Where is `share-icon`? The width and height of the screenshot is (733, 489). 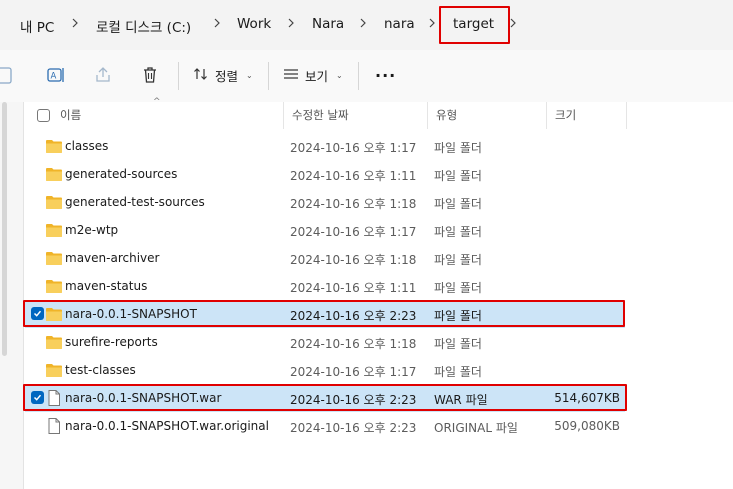 share-icon is located at coordinates (103, 75).